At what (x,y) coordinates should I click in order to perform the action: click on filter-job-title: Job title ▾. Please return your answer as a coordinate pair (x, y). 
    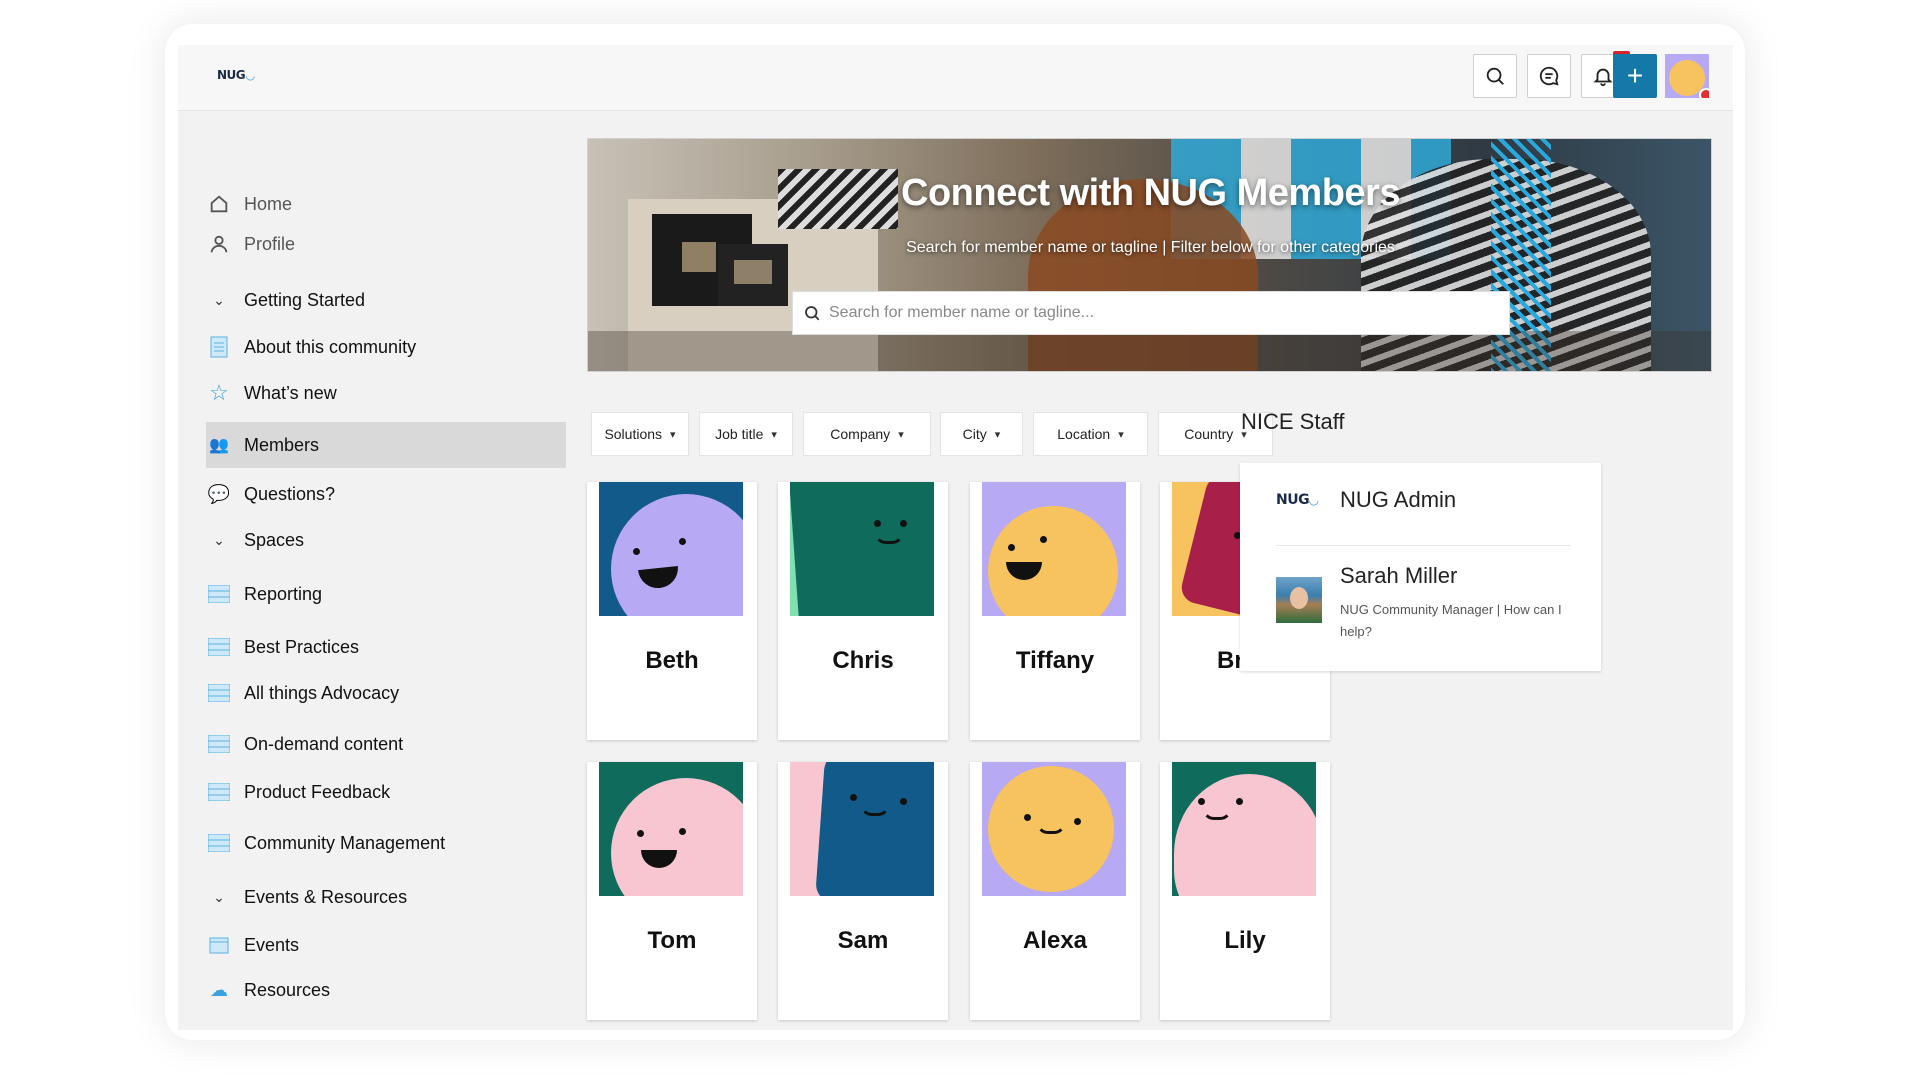
    Looking at the image, I should click on (746, 434).